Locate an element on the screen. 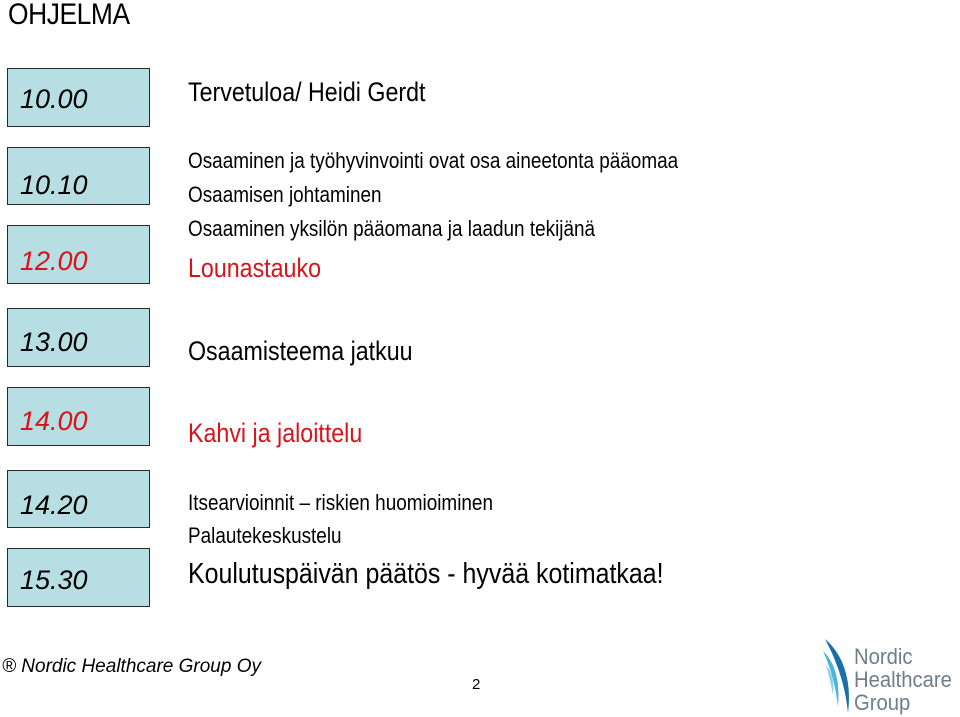  agenda-coffee: Kahvi ja jaloittelu is located at coordinates (275, 433).